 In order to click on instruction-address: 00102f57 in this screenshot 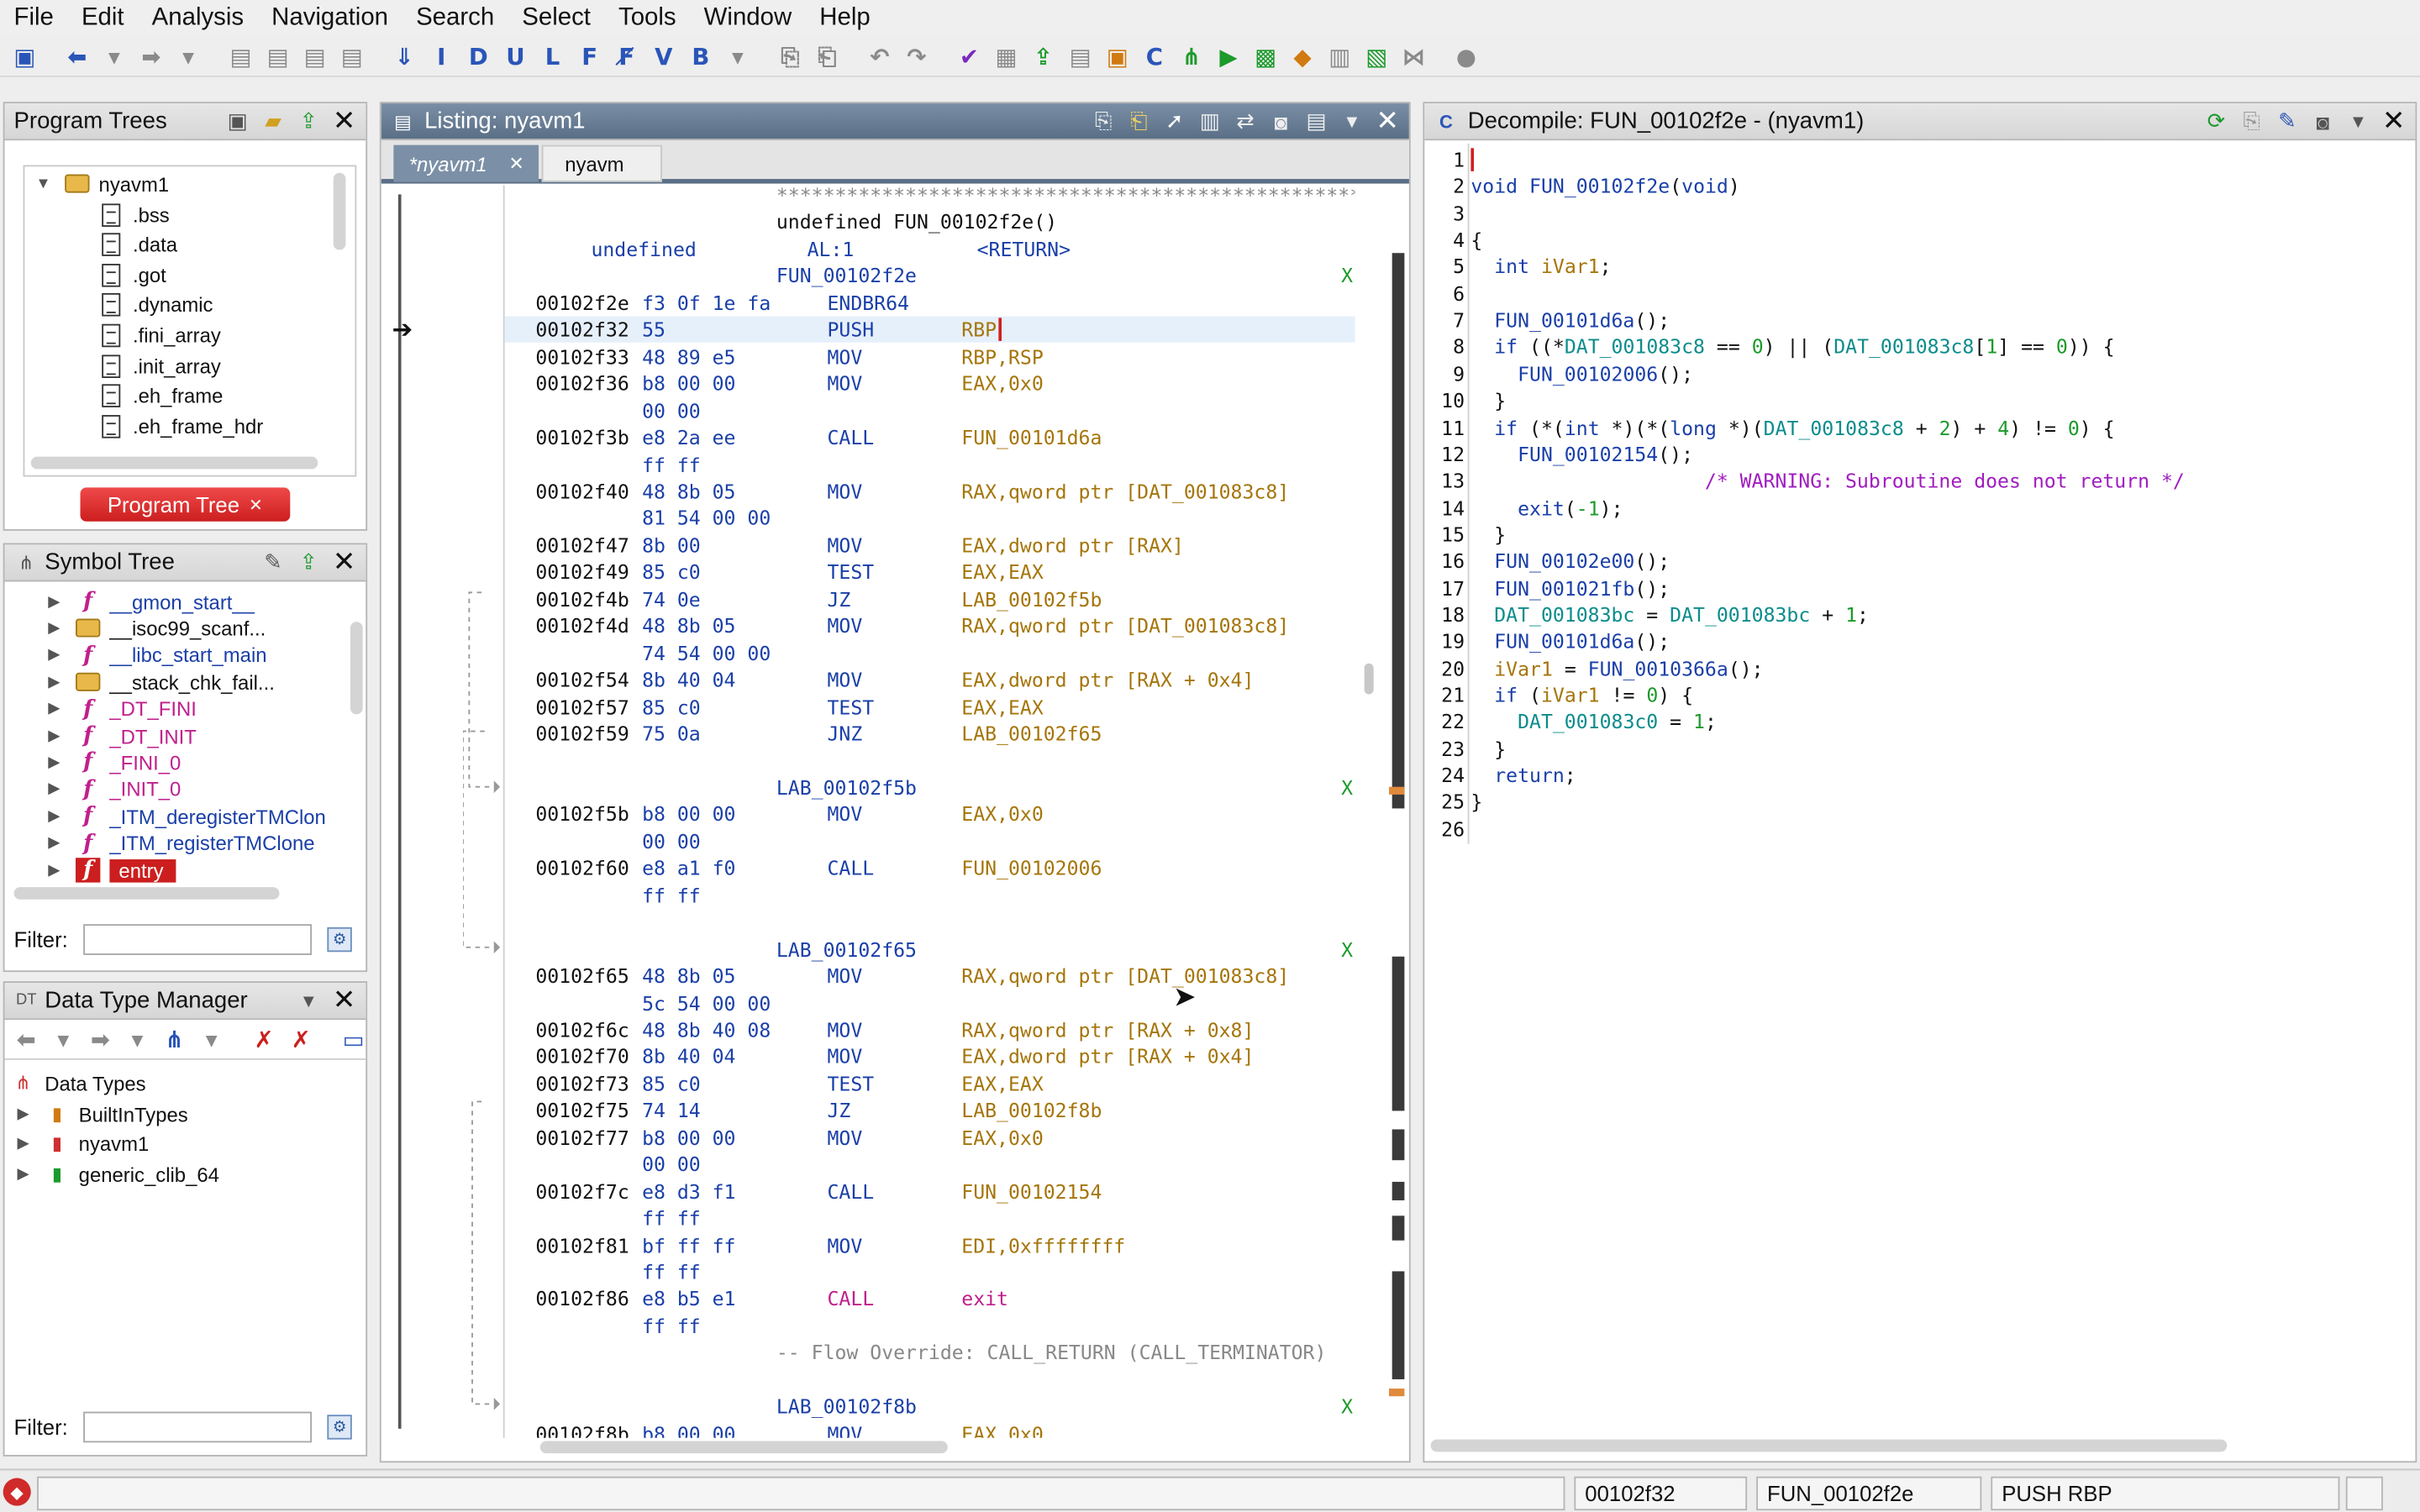, I will do `click(582, 707)`.